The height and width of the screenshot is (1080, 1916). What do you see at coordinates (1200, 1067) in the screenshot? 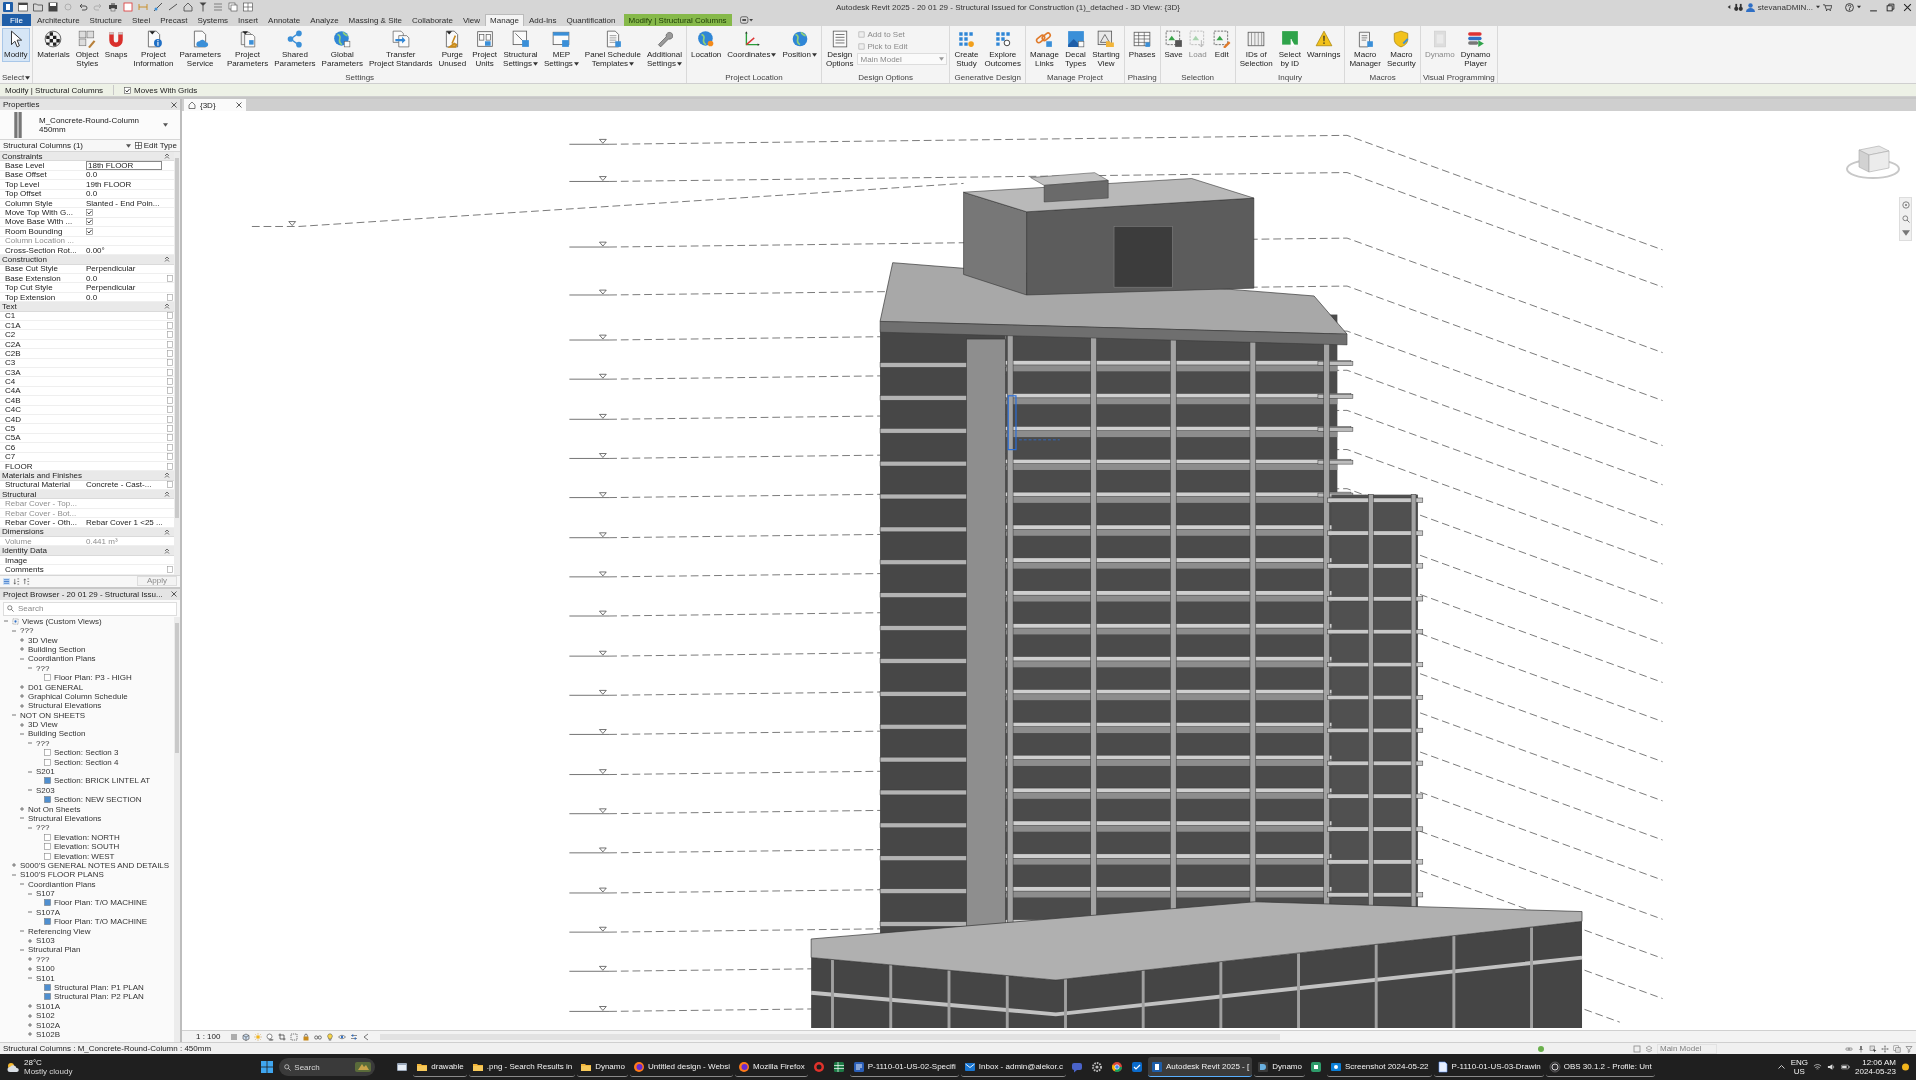
I see `taskbar-button: Autodesk Revit 2025 - [` at bounding box center [1200, 1067].